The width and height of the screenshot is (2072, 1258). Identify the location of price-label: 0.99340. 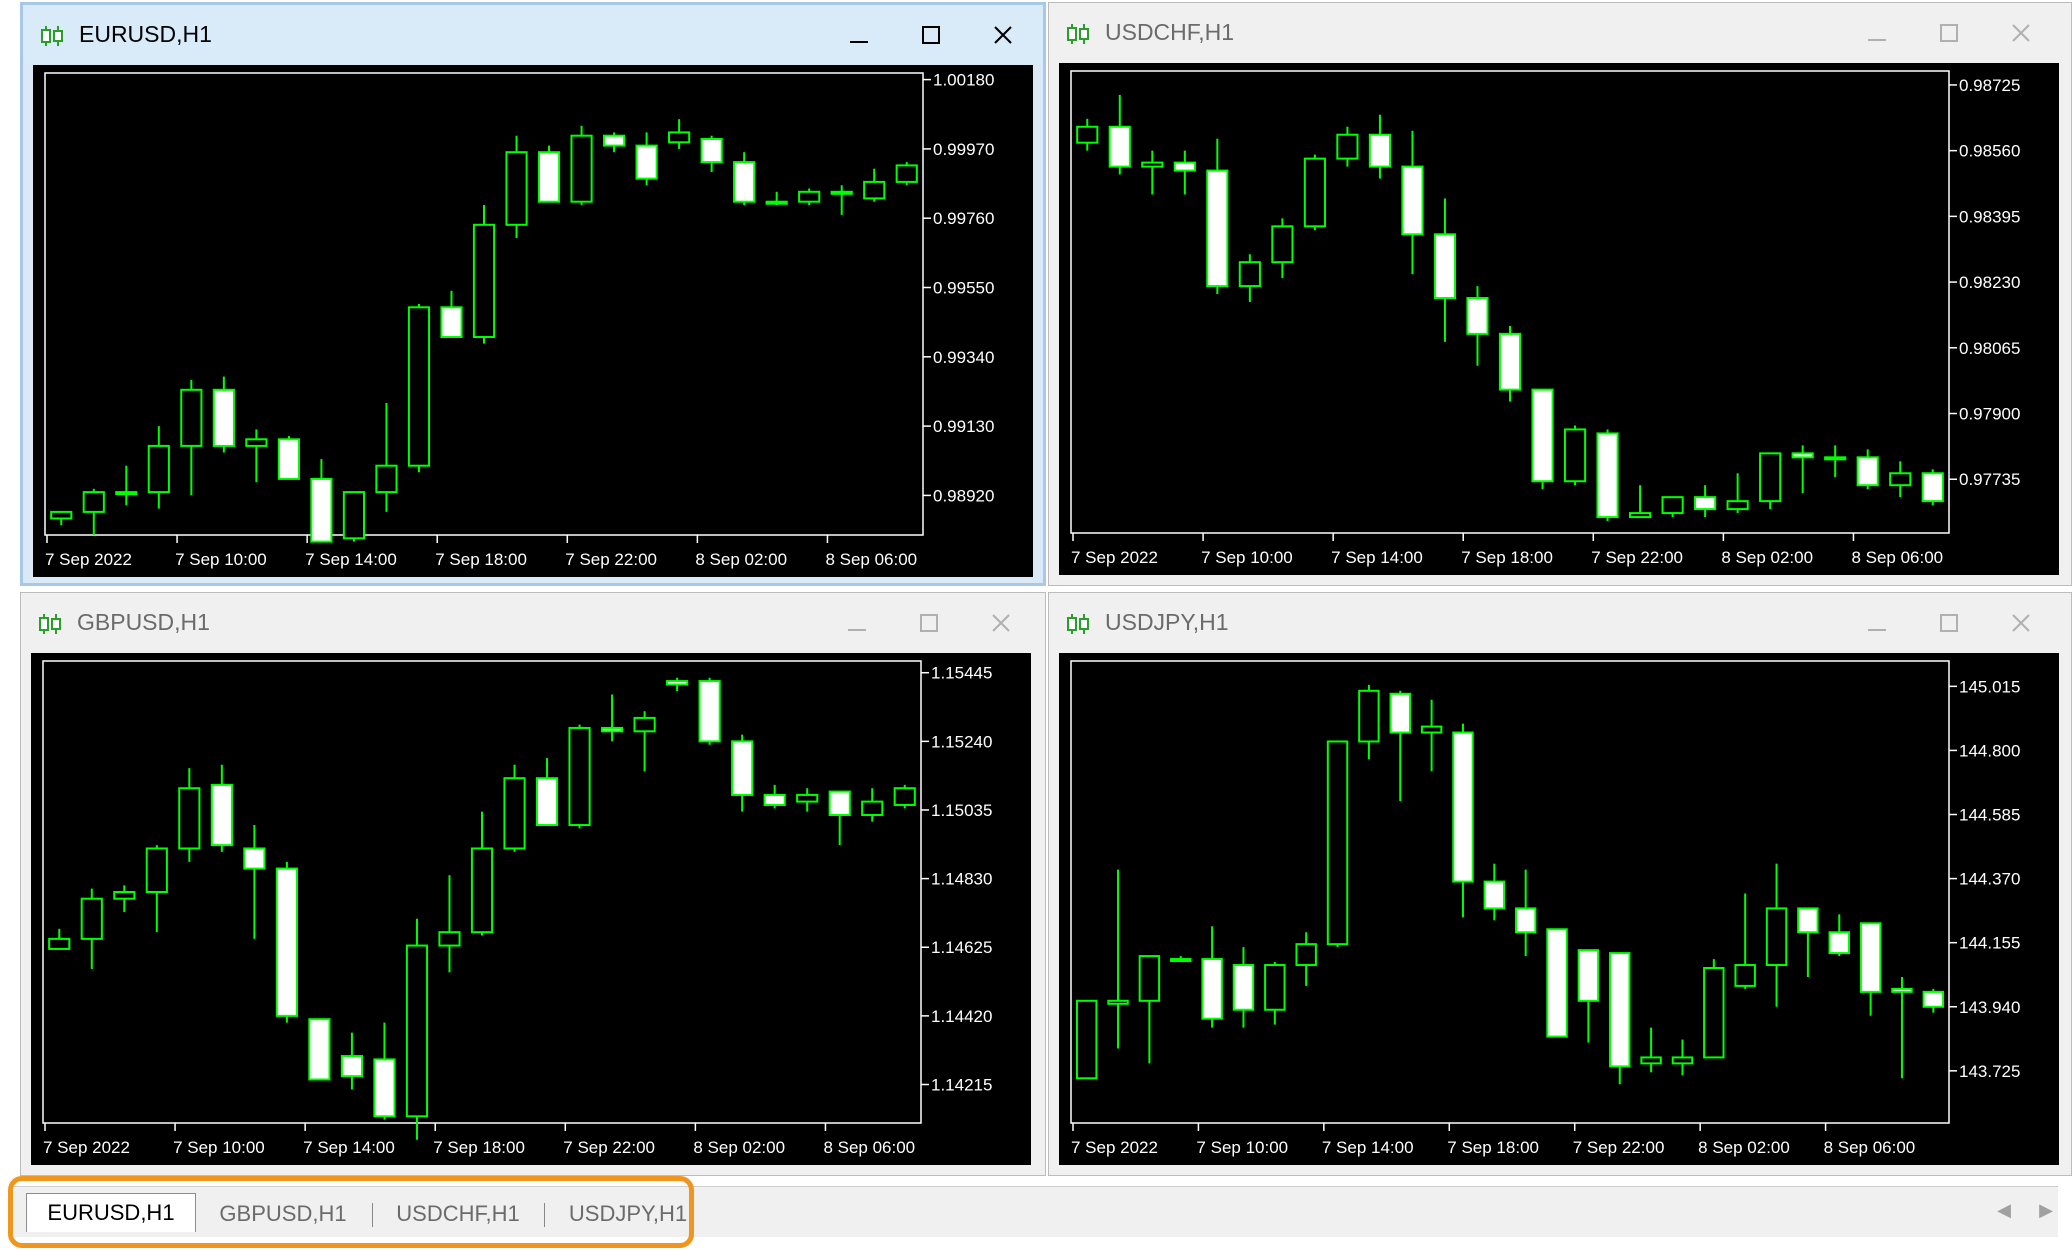
(963, 357).